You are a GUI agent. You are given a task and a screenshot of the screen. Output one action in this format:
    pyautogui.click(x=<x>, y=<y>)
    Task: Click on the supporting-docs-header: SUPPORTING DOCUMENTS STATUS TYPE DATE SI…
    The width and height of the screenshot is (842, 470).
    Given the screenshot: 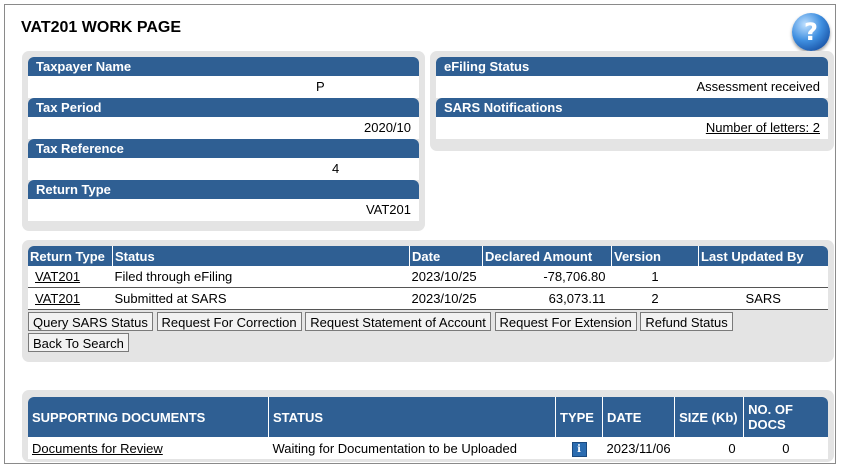 What is the action you would take?
    pyautogui.click(x=428, y=417)
    